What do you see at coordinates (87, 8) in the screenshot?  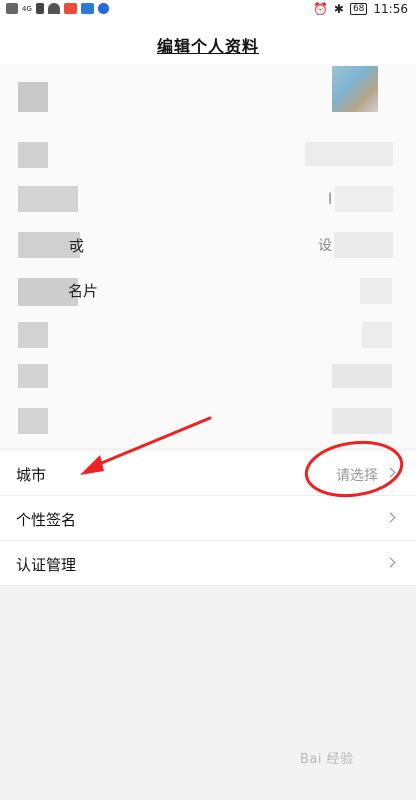 I see `app-cloud-icon` at bounding box center [87, 8].